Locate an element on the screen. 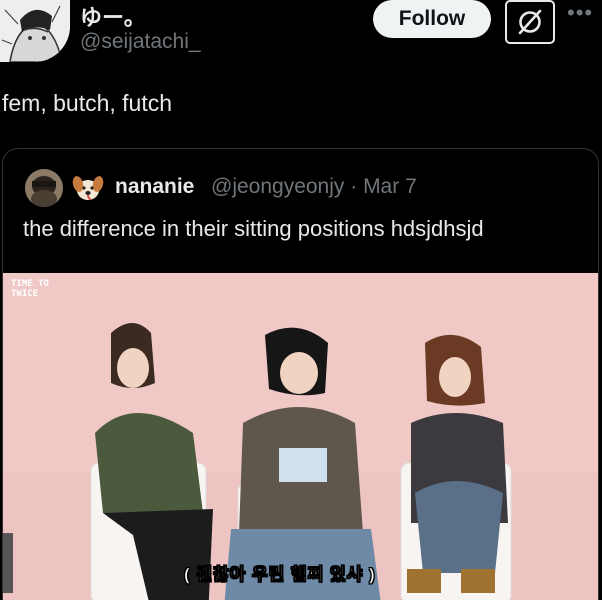  avatar-photo-icon is located at coordinates (44, 188).